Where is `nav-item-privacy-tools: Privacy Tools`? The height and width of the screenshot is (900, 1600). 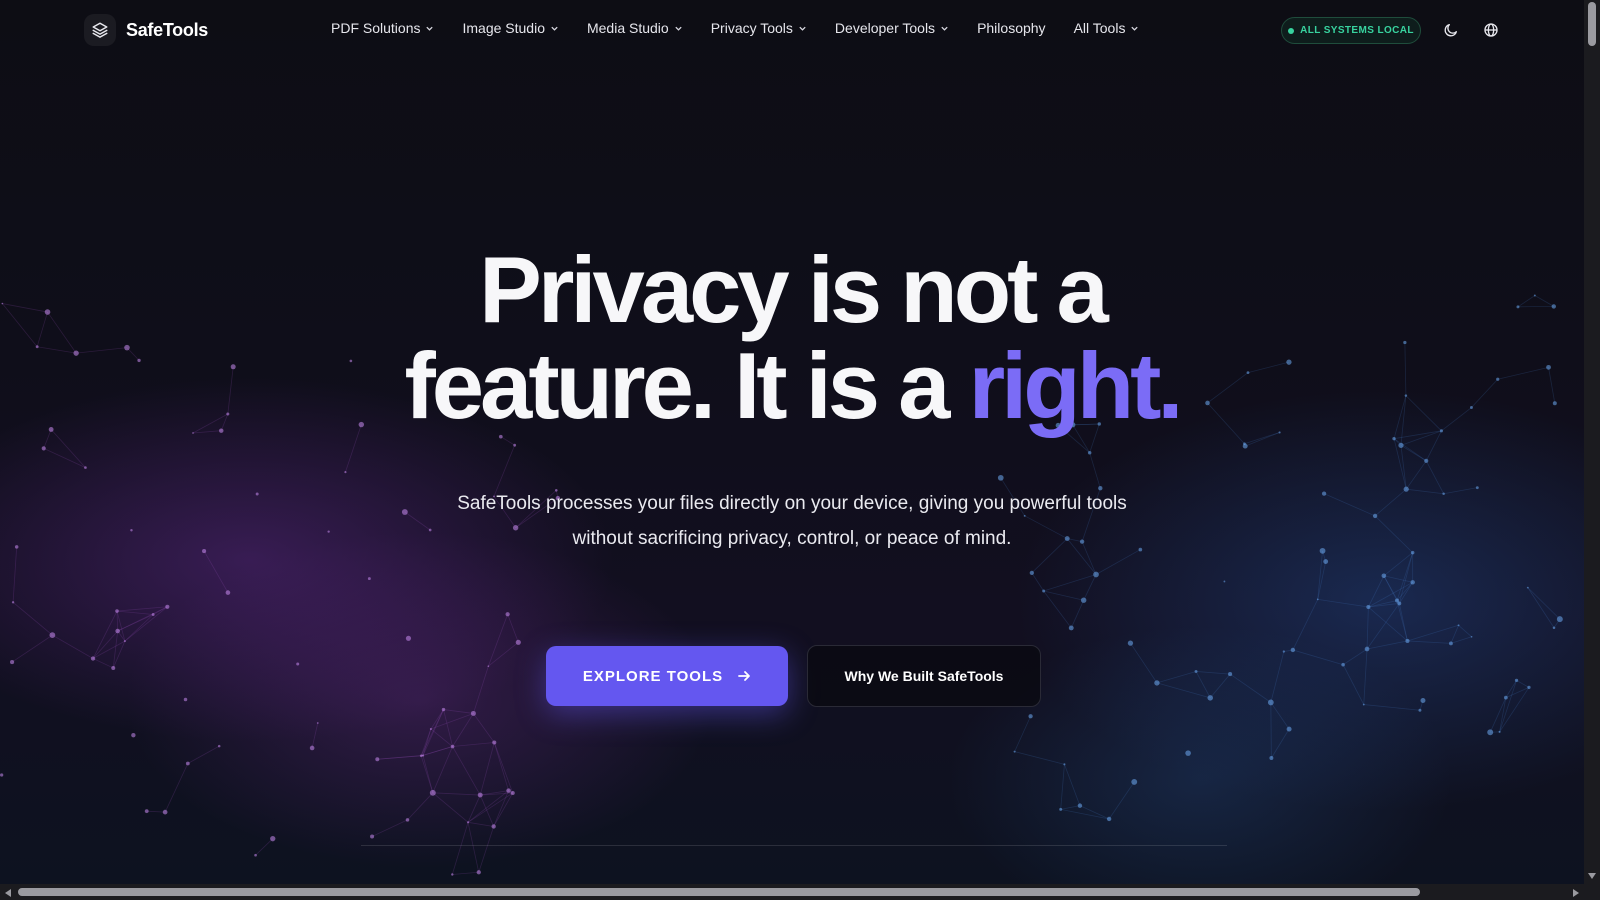
nav-item-privacy-tools: Privacy Tools is located at coordinates (759, 28).